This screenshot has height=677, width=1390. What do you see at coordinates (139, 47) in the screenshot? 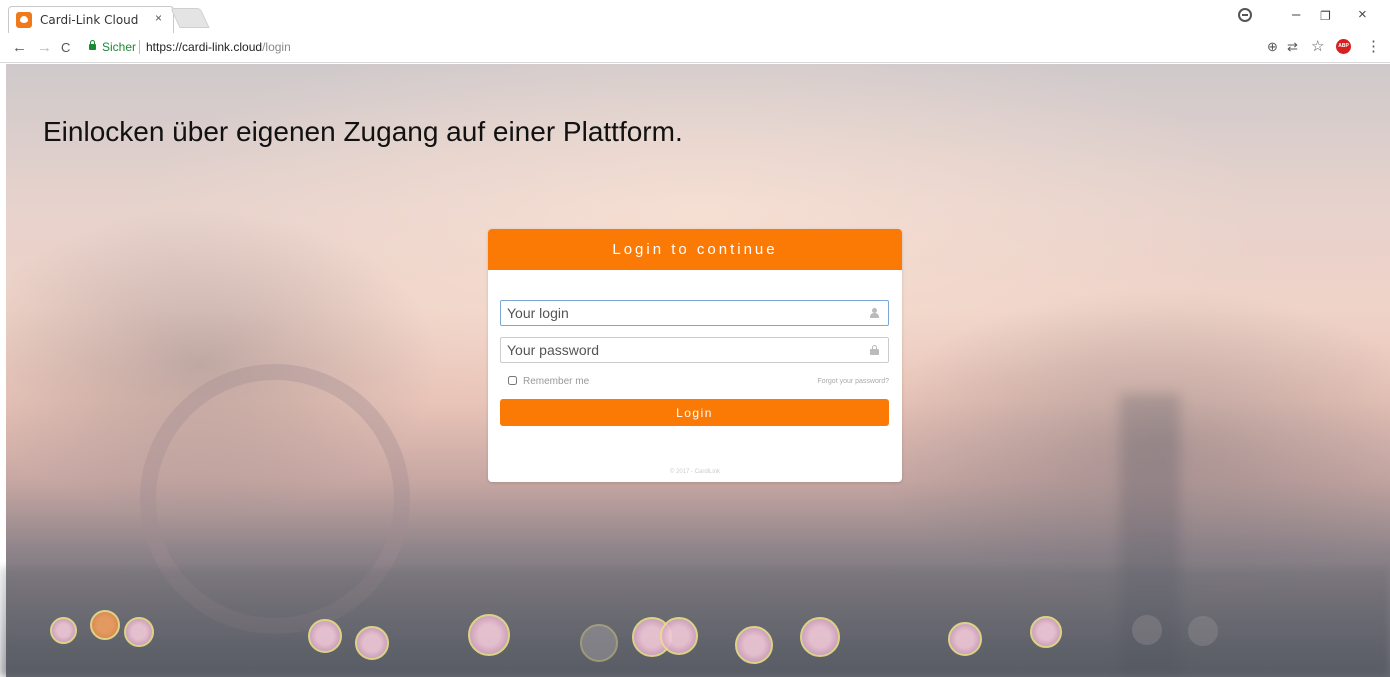
I see `url-separator` at bounding box center [139, 47].